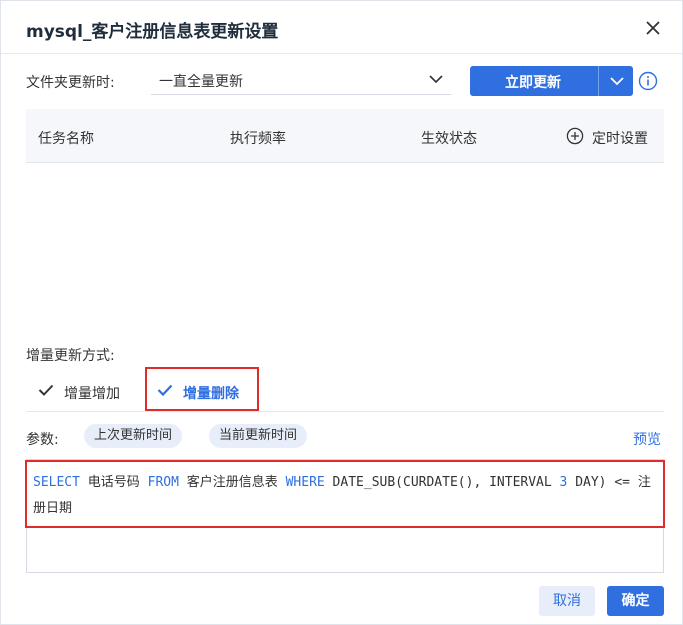 This screenshot has width=683, height=625. I want to click on preview-link: 预览, so click(647, 439).